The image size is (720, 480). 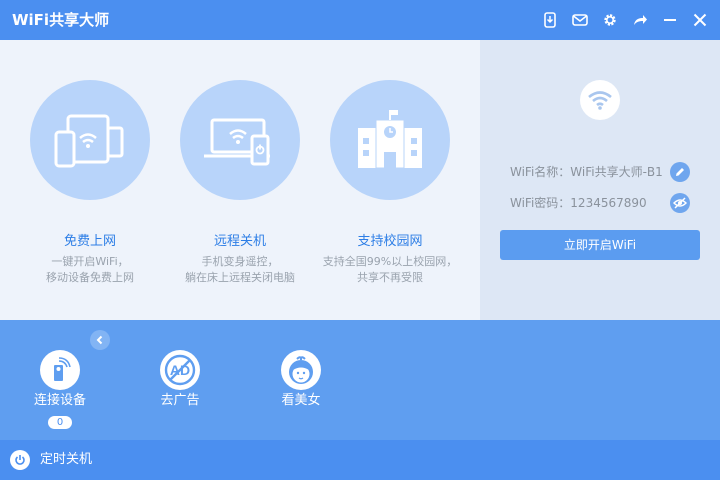 I want to click on feature-desc: 手机变身遥控， 躺在床上远程关闭电脑, so click(x=240, y=269).